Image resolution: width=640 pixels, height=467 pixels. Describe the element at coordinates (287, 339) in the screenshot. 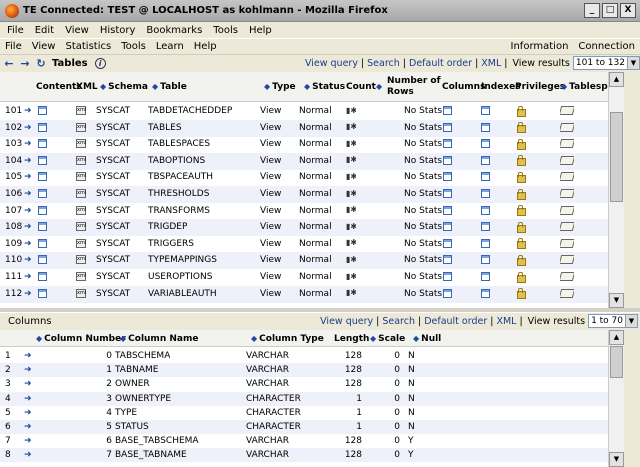

I see `header-column-type: ◆ Column Type` at that location.